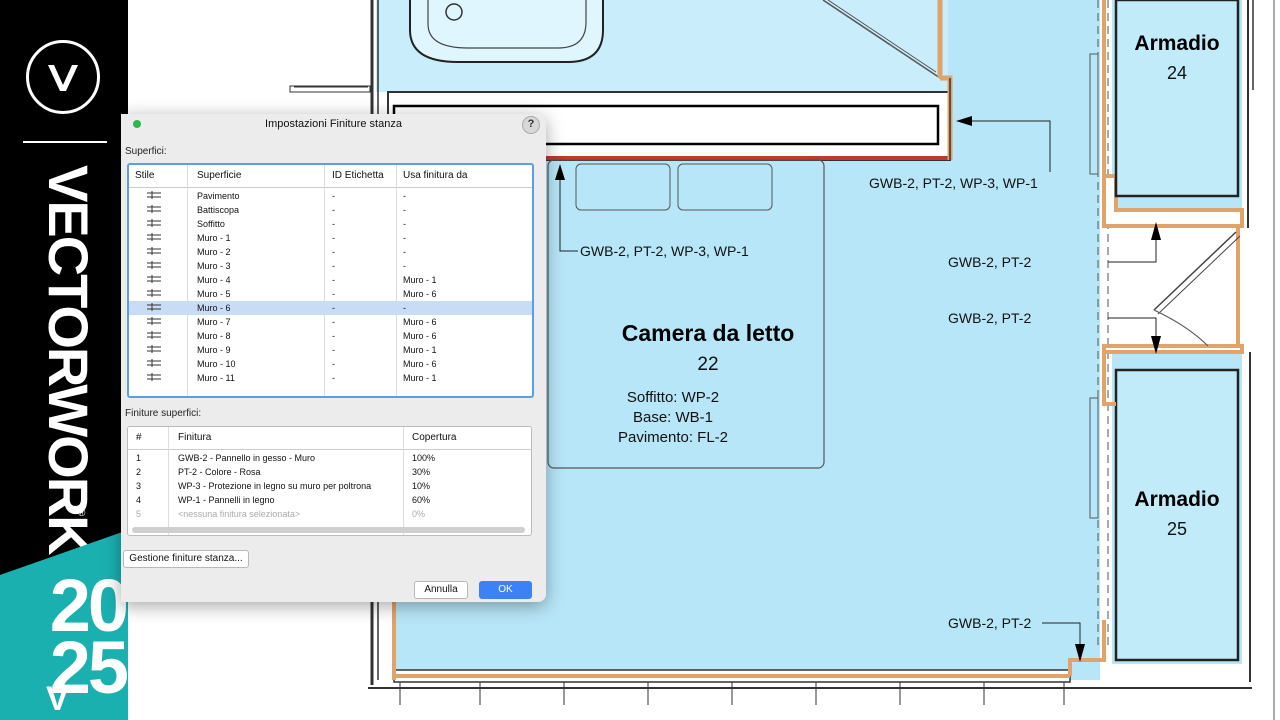  What do you see at coordinates (664, 251) in the screenshot?
I see `callout-bedroom-wall: GWB-2, PT-2, WP-3, WP-1` at bounding box center [664, 251].